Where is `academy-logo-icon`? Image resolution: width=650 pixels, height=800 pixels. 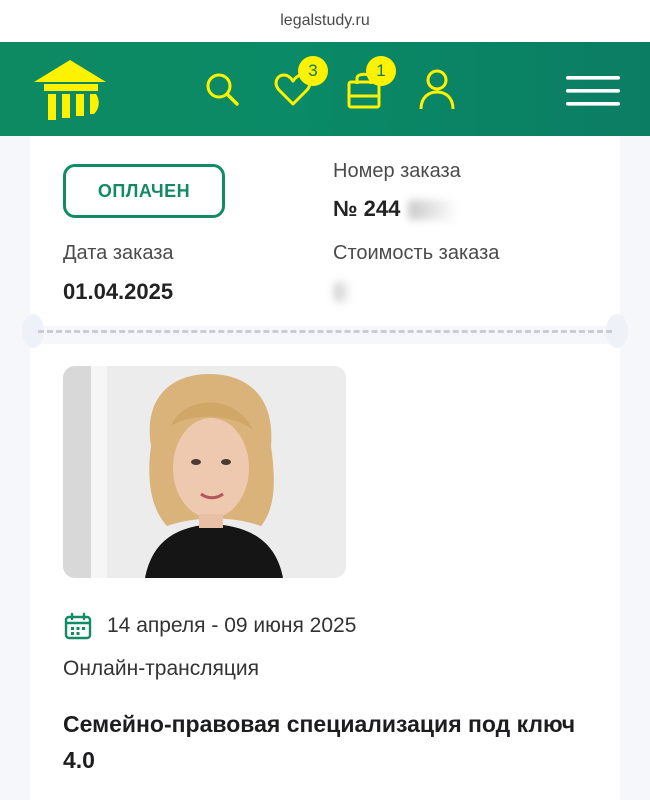
academy-logo-icon is located at coordinates (70, 89).